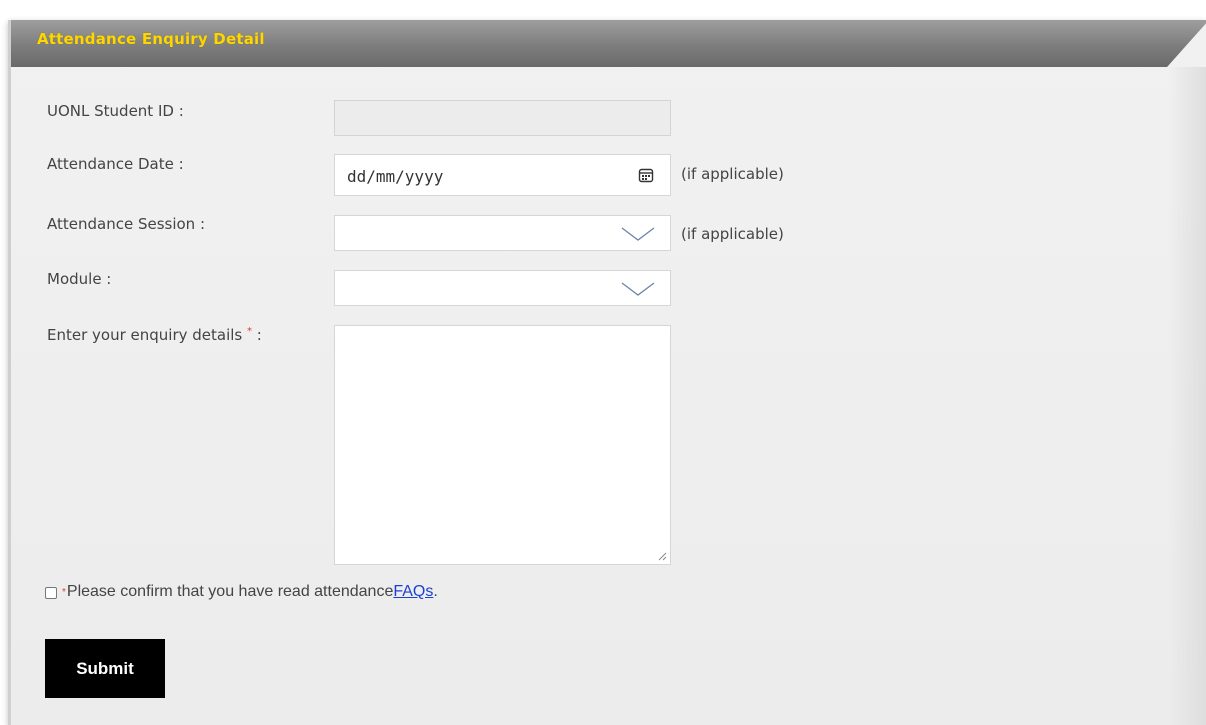 The width and height of the screenshot is (1206, 725). Describe the element at coordinates (502, 118) in the screenshot. I see `student-id-field` at that location.